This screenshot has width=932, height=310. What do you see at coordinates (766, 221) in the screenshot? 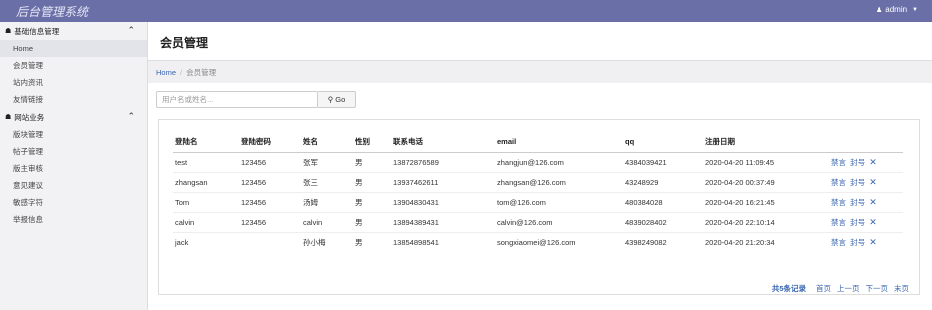
I see `cell-date: 2020-04-20 22:10:14` at bounding box center [766, 221].